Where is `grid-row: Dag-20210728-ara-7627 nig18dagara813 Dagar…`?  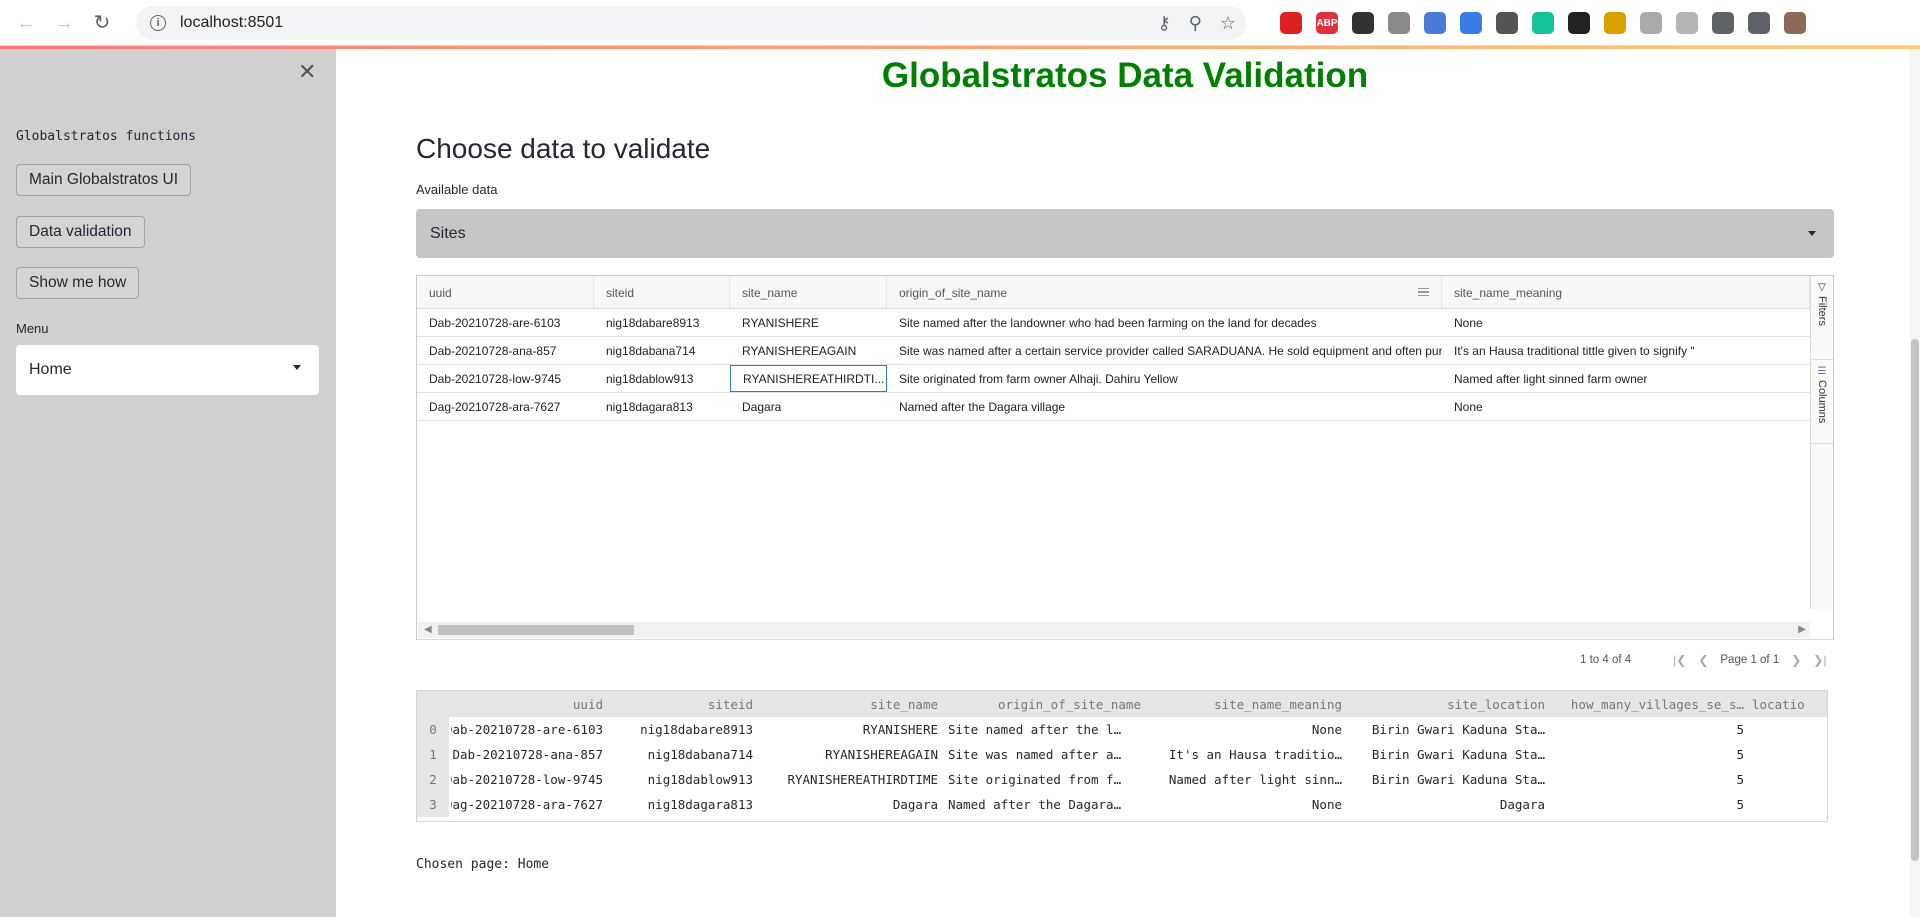 grid-row: Dag-20210728-ara-7627 nig18dagara813 Dagar… is located at coordinates (1113, 407).